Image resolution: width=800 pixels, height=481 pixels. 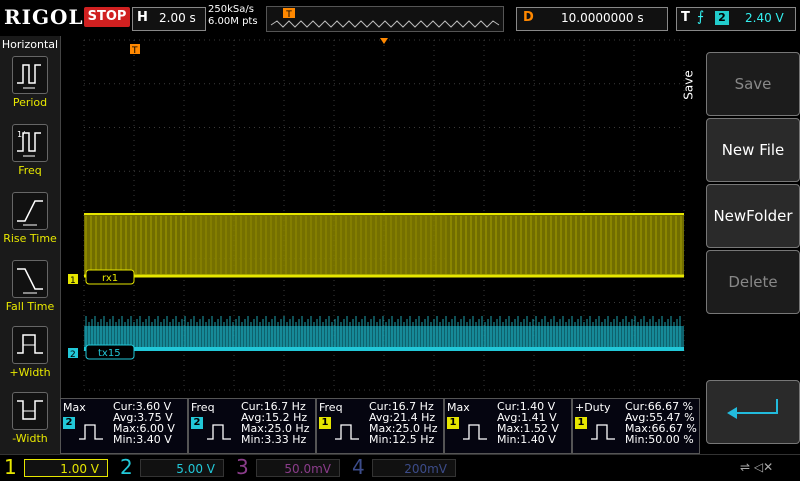 What do you see at coordinates (30, 143) in the screenshot?
I see `freq-icon: 1/` at bounding box center [30, 143].